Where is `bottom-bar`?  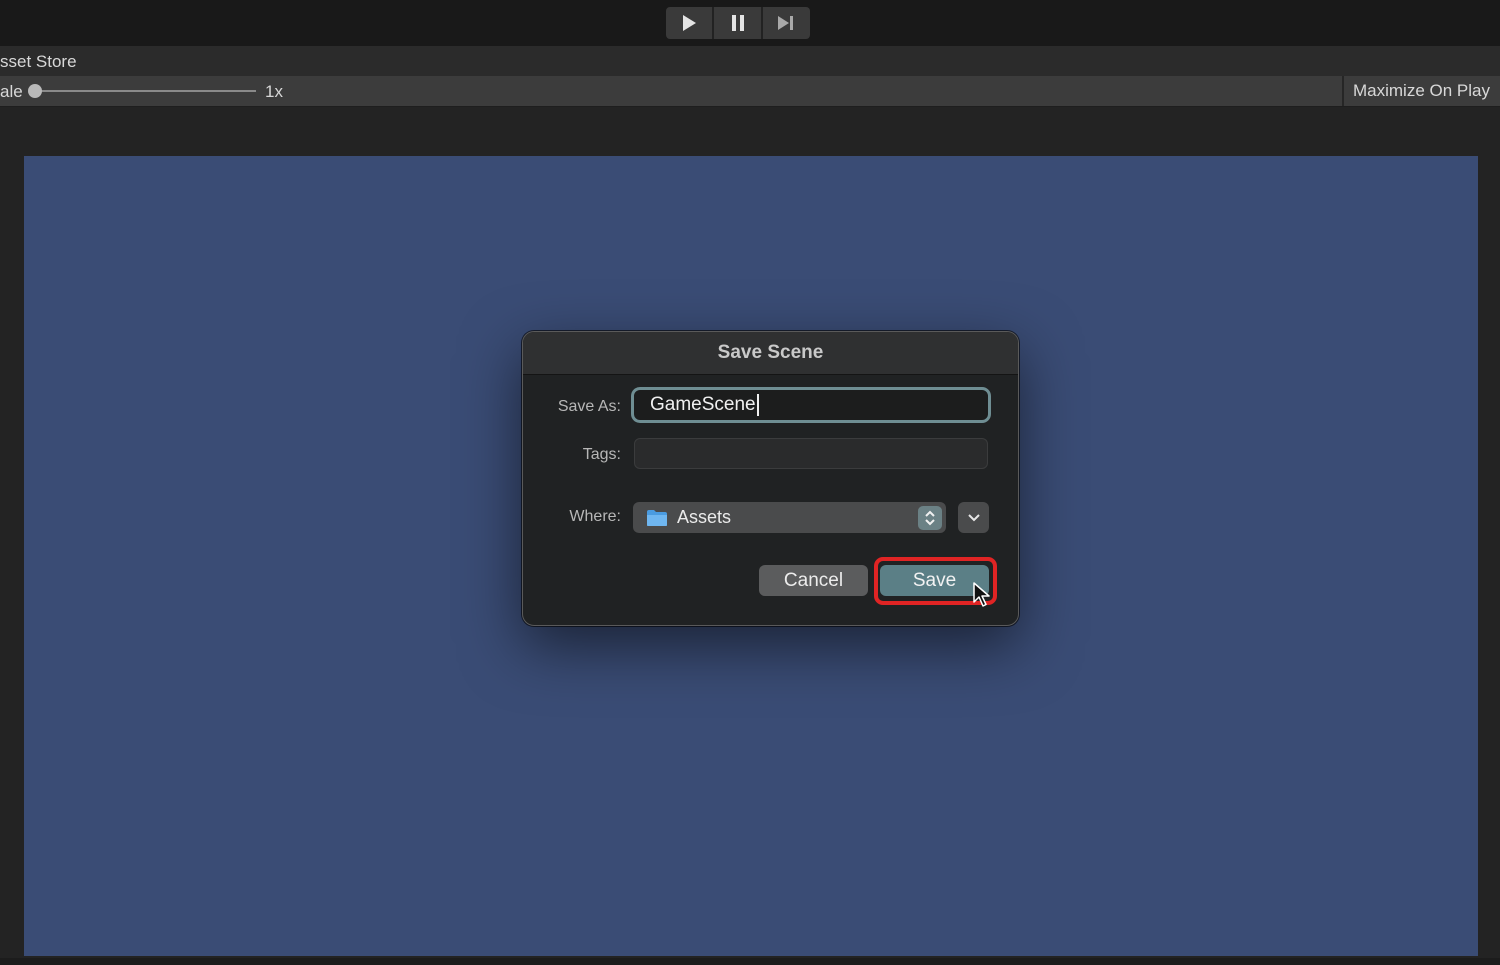 bottom-bar is located at coordinates (750, 961).